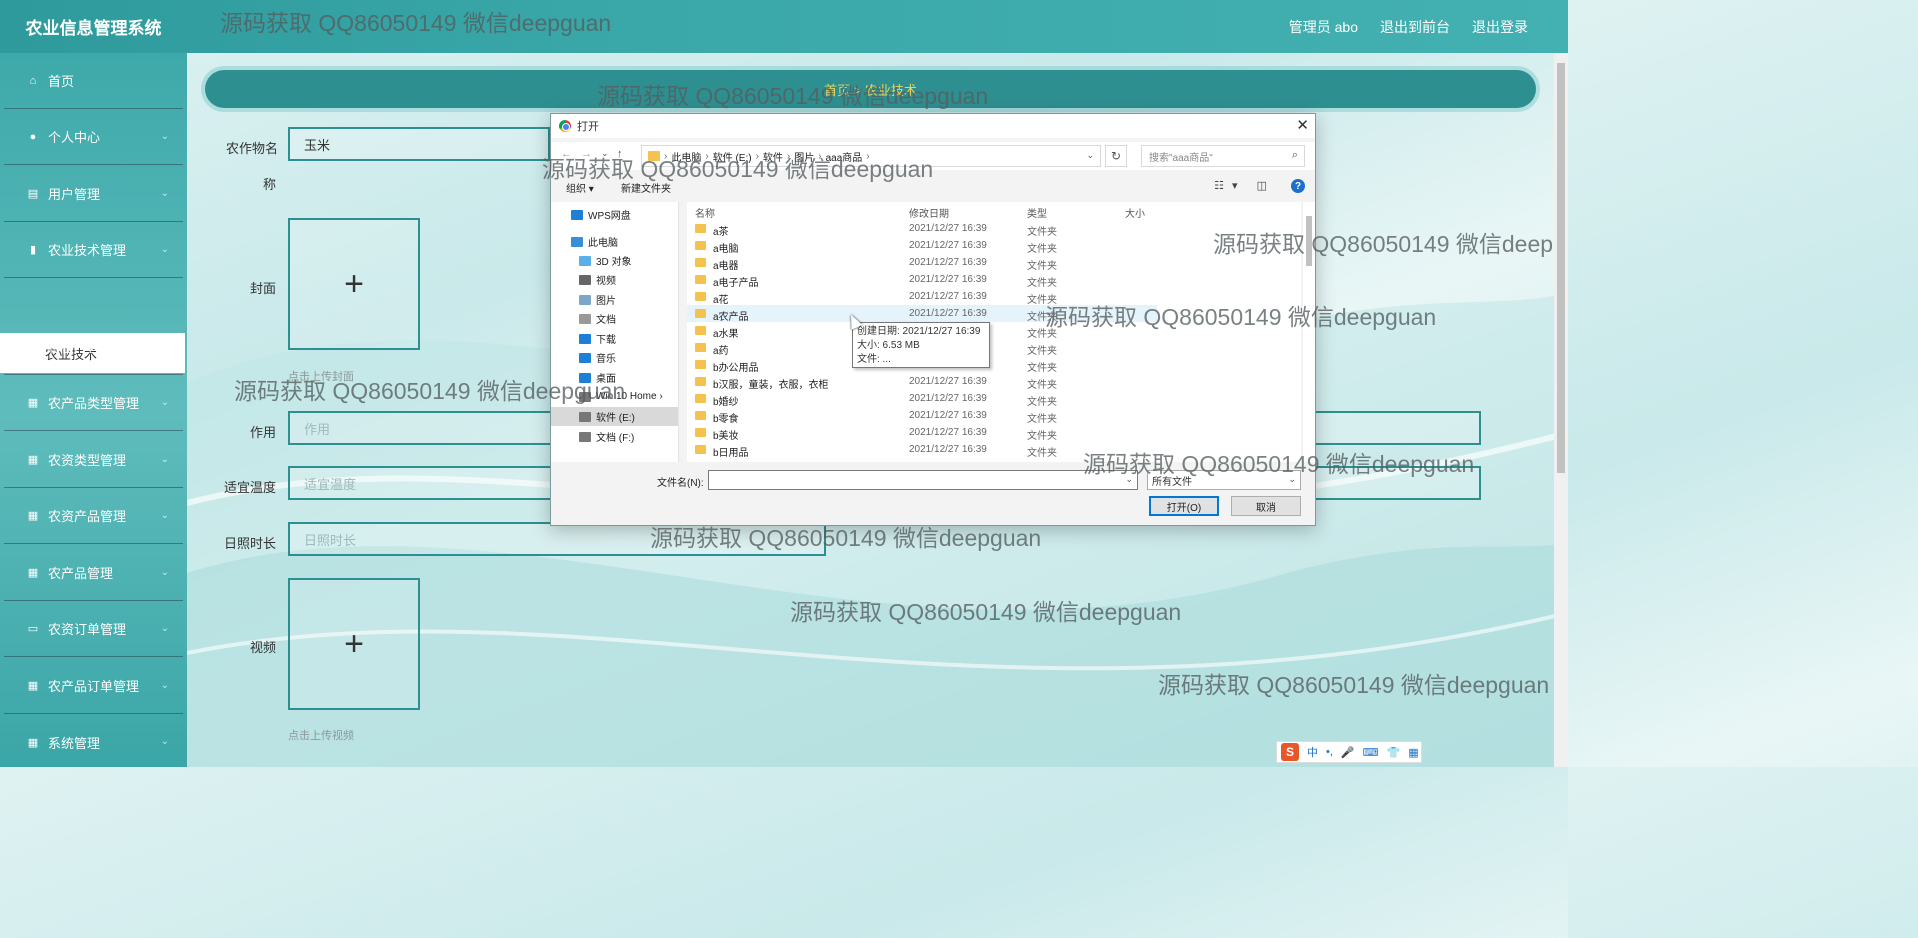  I want to click on sidebar-item-home: ⌂ 首页, so click(93, 81).